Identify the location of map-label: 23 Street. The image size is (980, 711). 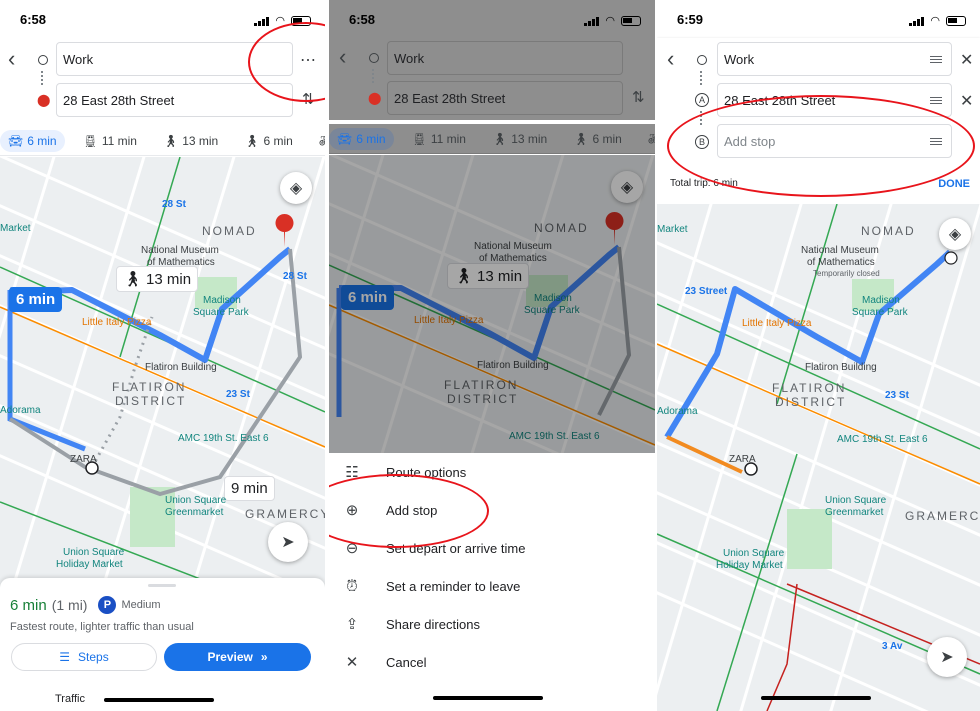
(706, 291).